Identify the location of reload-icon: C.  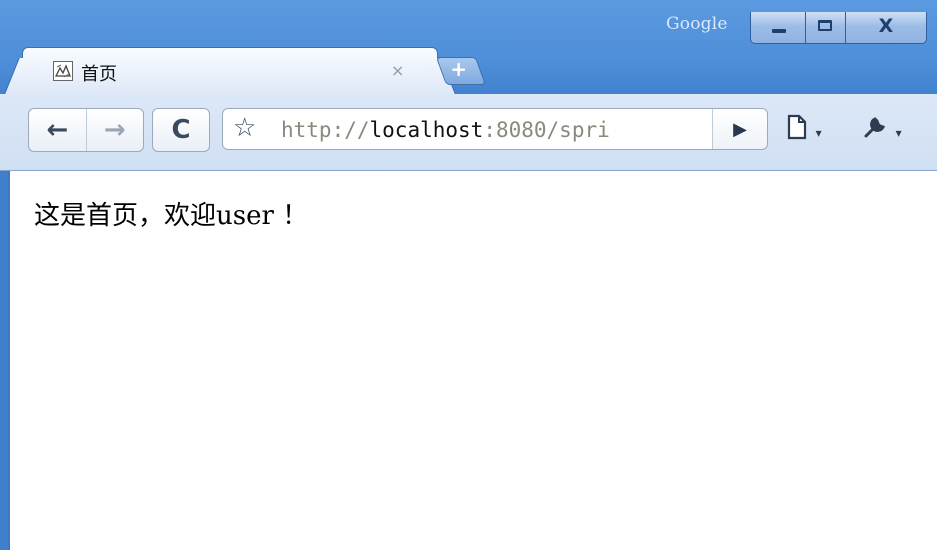
(181, 130).